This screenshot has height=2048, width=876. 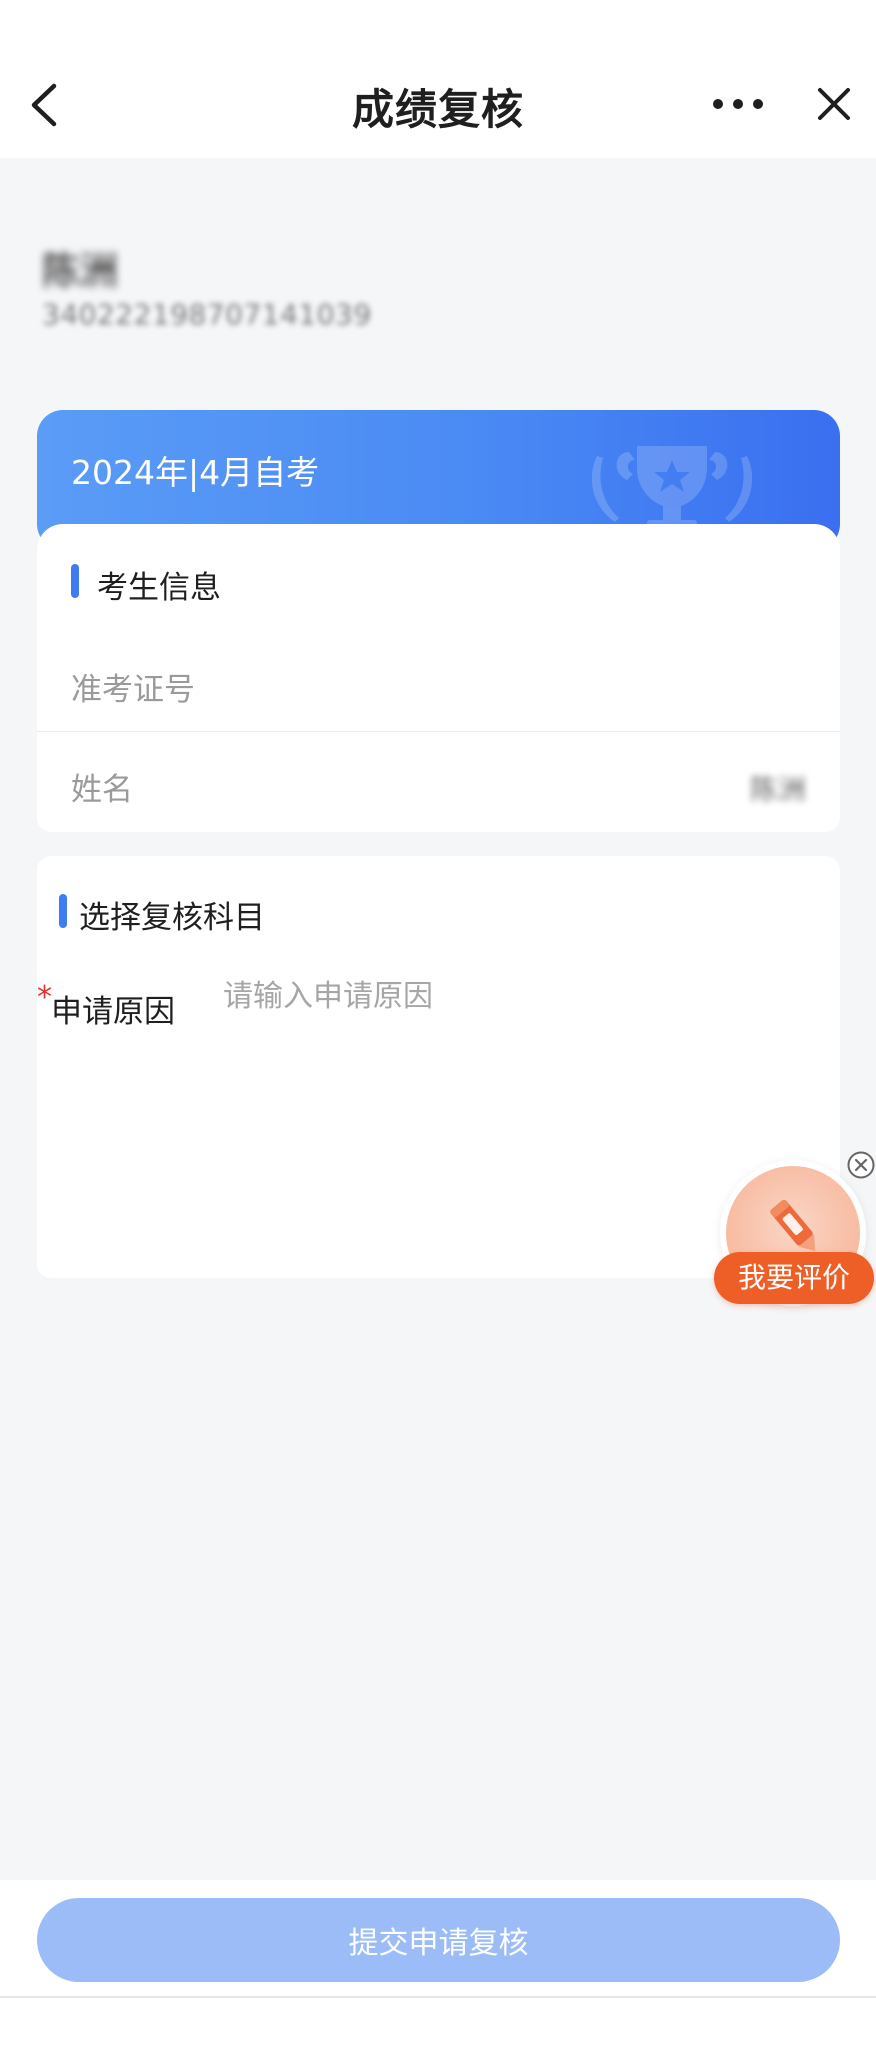 I want to click on exam-title: 2024年|4月自考, so click(x=195, y=472).